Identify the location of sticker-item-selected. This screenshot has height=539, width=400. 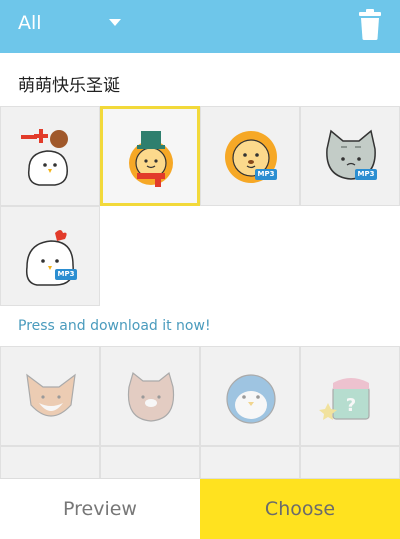
(150, 156).